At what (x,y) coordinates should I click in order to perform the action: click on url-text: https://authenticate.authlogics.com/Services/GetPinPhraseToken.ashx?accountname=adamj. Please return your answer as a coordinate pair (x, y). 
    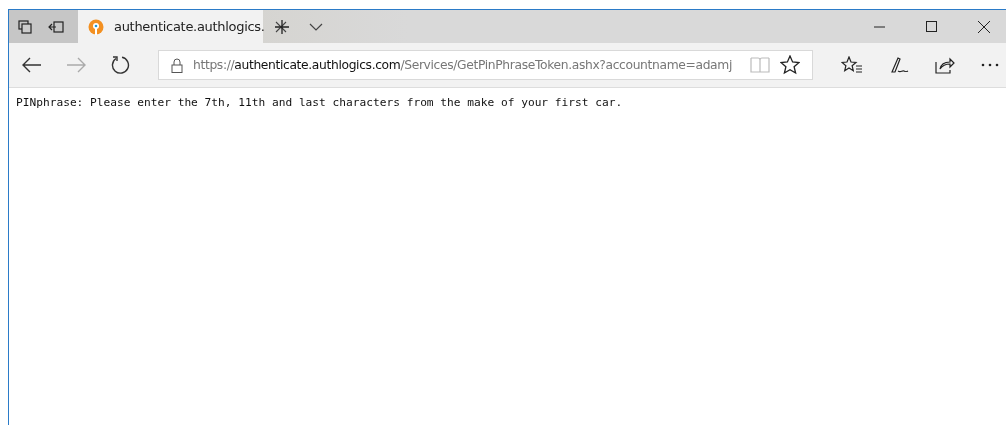
    Looking at the image, I should click on (466, 65).